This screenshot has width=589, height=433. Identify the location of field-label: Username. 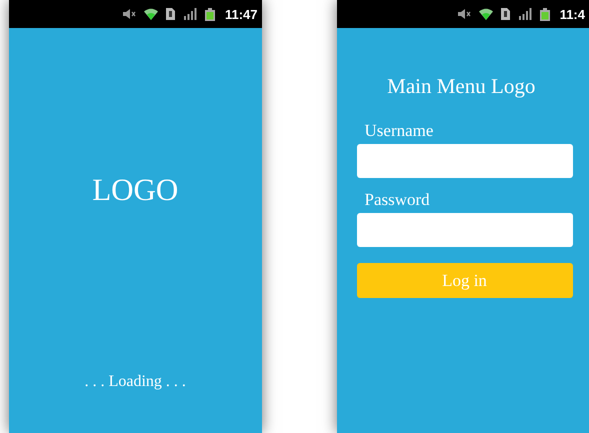
(399, 131).